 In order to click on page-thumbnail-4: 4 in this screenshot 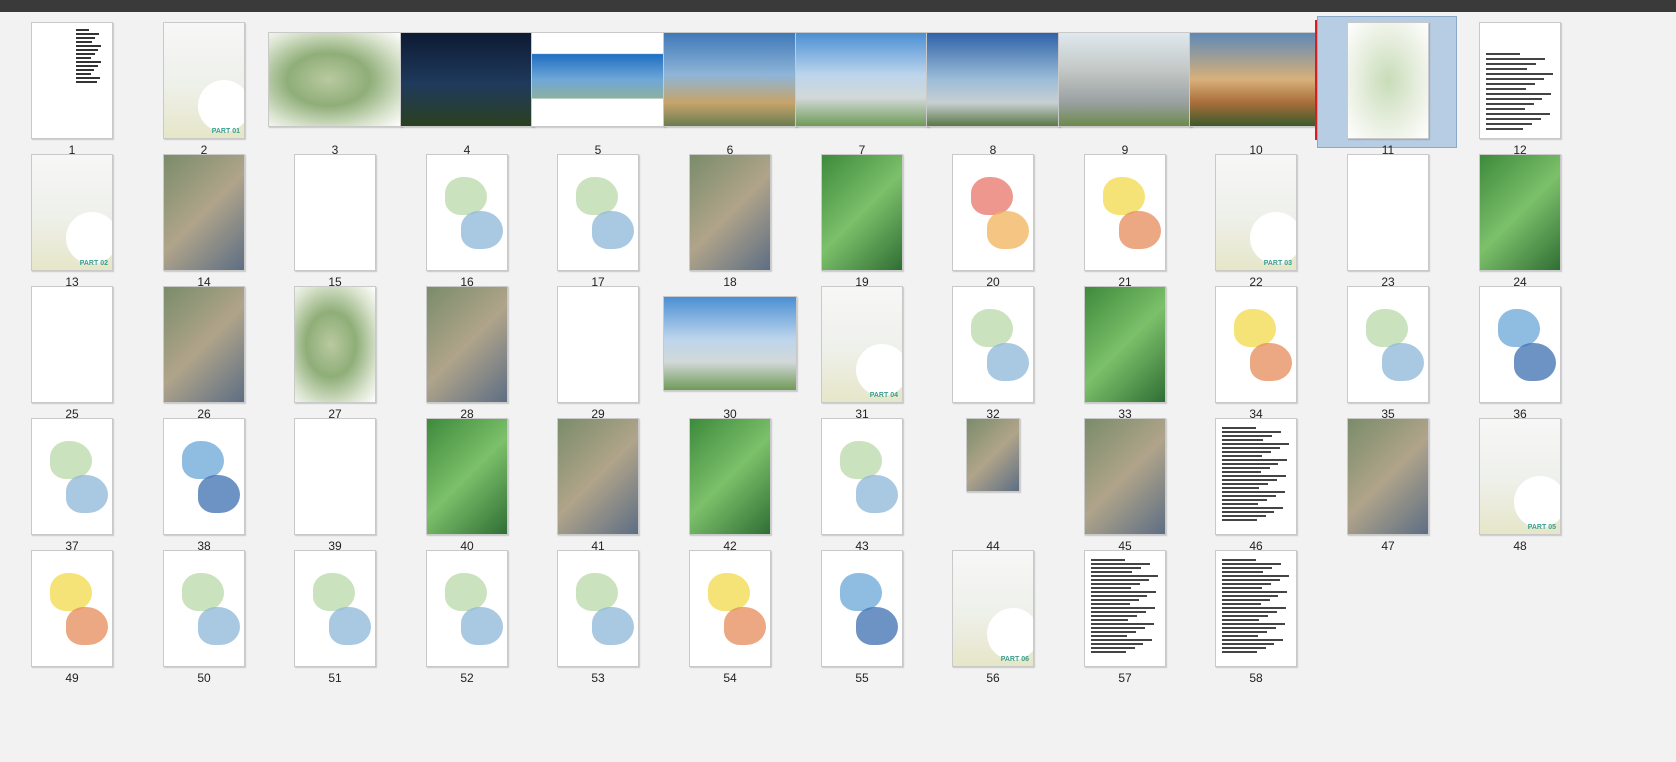, I will do `click(466, 86)`.